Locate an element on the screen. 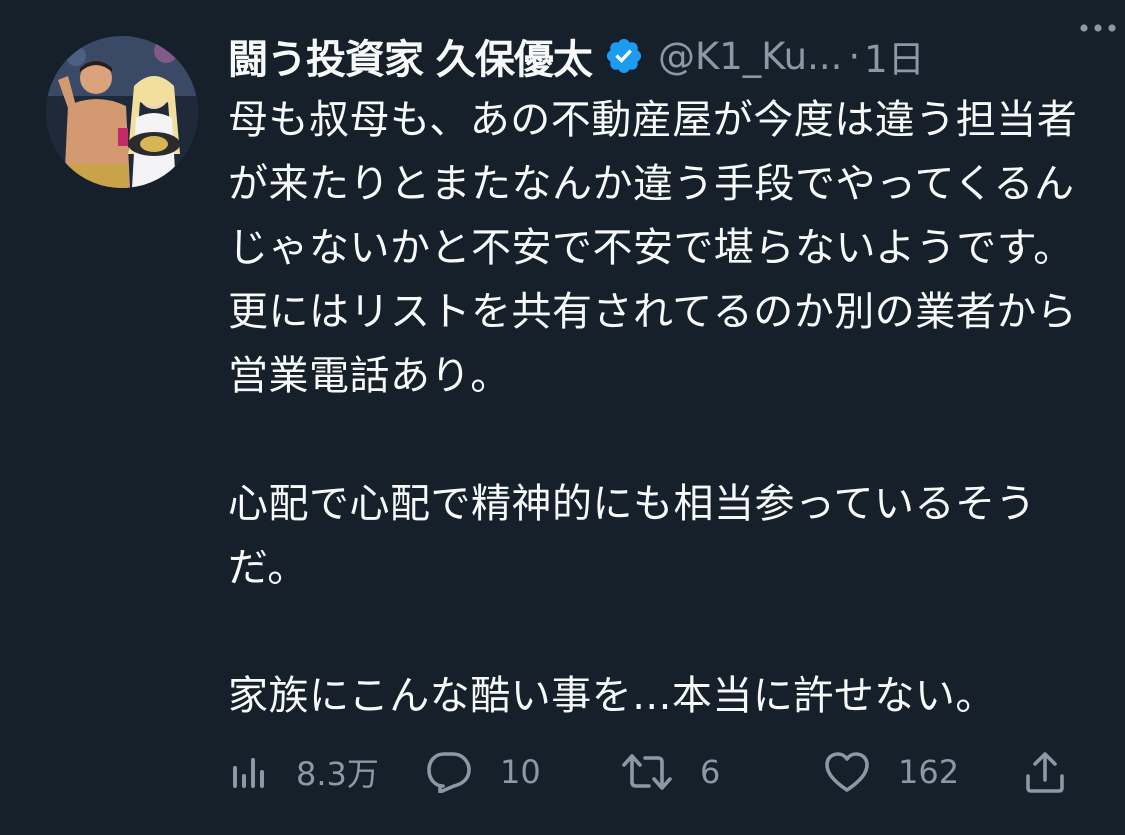 The width and height of the screenshot is (1125, 835). reply-button: 10 is located at coordinates (483, 772).